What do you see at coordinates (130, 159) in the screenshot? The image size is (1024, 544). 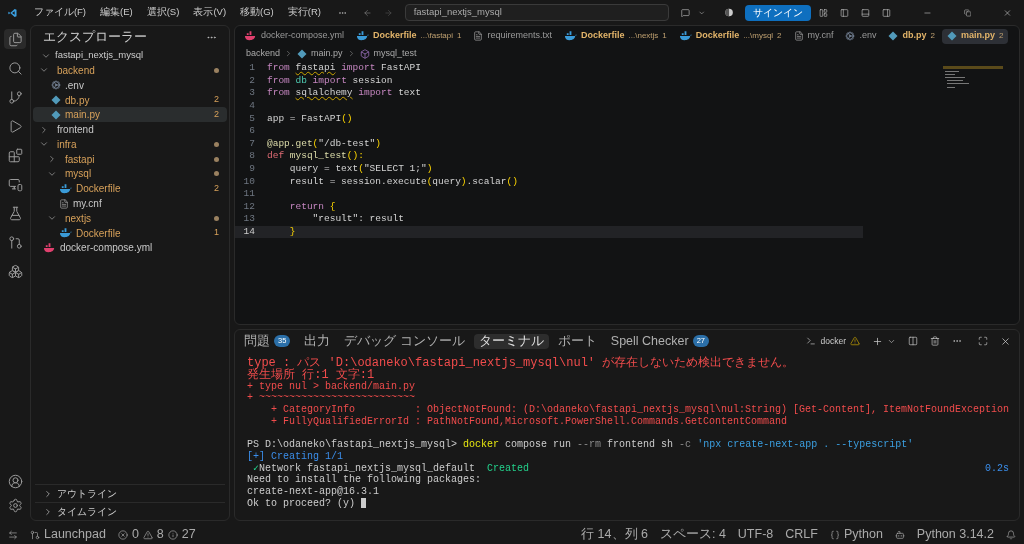 I see `tree-item: fastapi` at bounding box center [130, 159].